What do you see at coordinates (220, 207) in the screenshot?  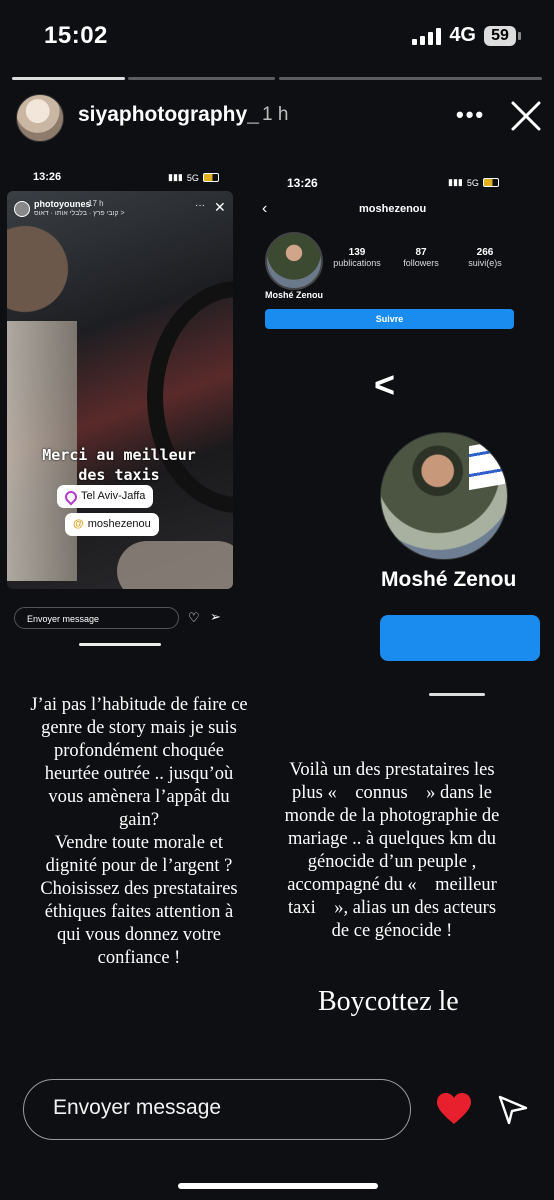 I see `close-icon: ✕` at bounding box center [220, 207].